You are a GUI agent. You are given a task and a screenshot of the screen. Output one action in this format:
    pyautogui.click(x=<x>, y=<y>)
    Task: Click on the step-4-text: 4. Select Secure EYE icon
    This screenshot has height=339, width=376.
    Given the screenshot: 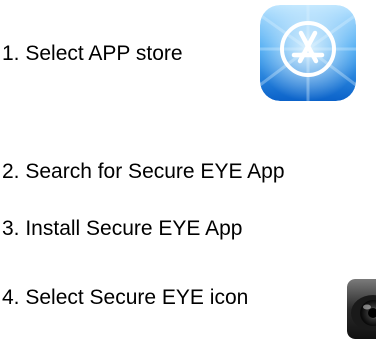 What is the action you would take?
    pyautogui.click(x=125, y=297)
    